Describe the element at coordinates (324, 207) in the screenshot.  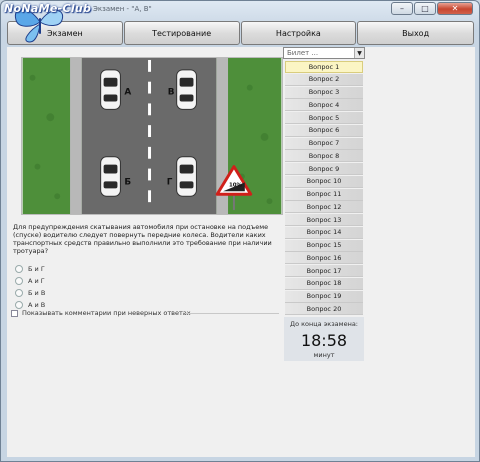
I see `question-list-item: Вопрос 12` at that location.